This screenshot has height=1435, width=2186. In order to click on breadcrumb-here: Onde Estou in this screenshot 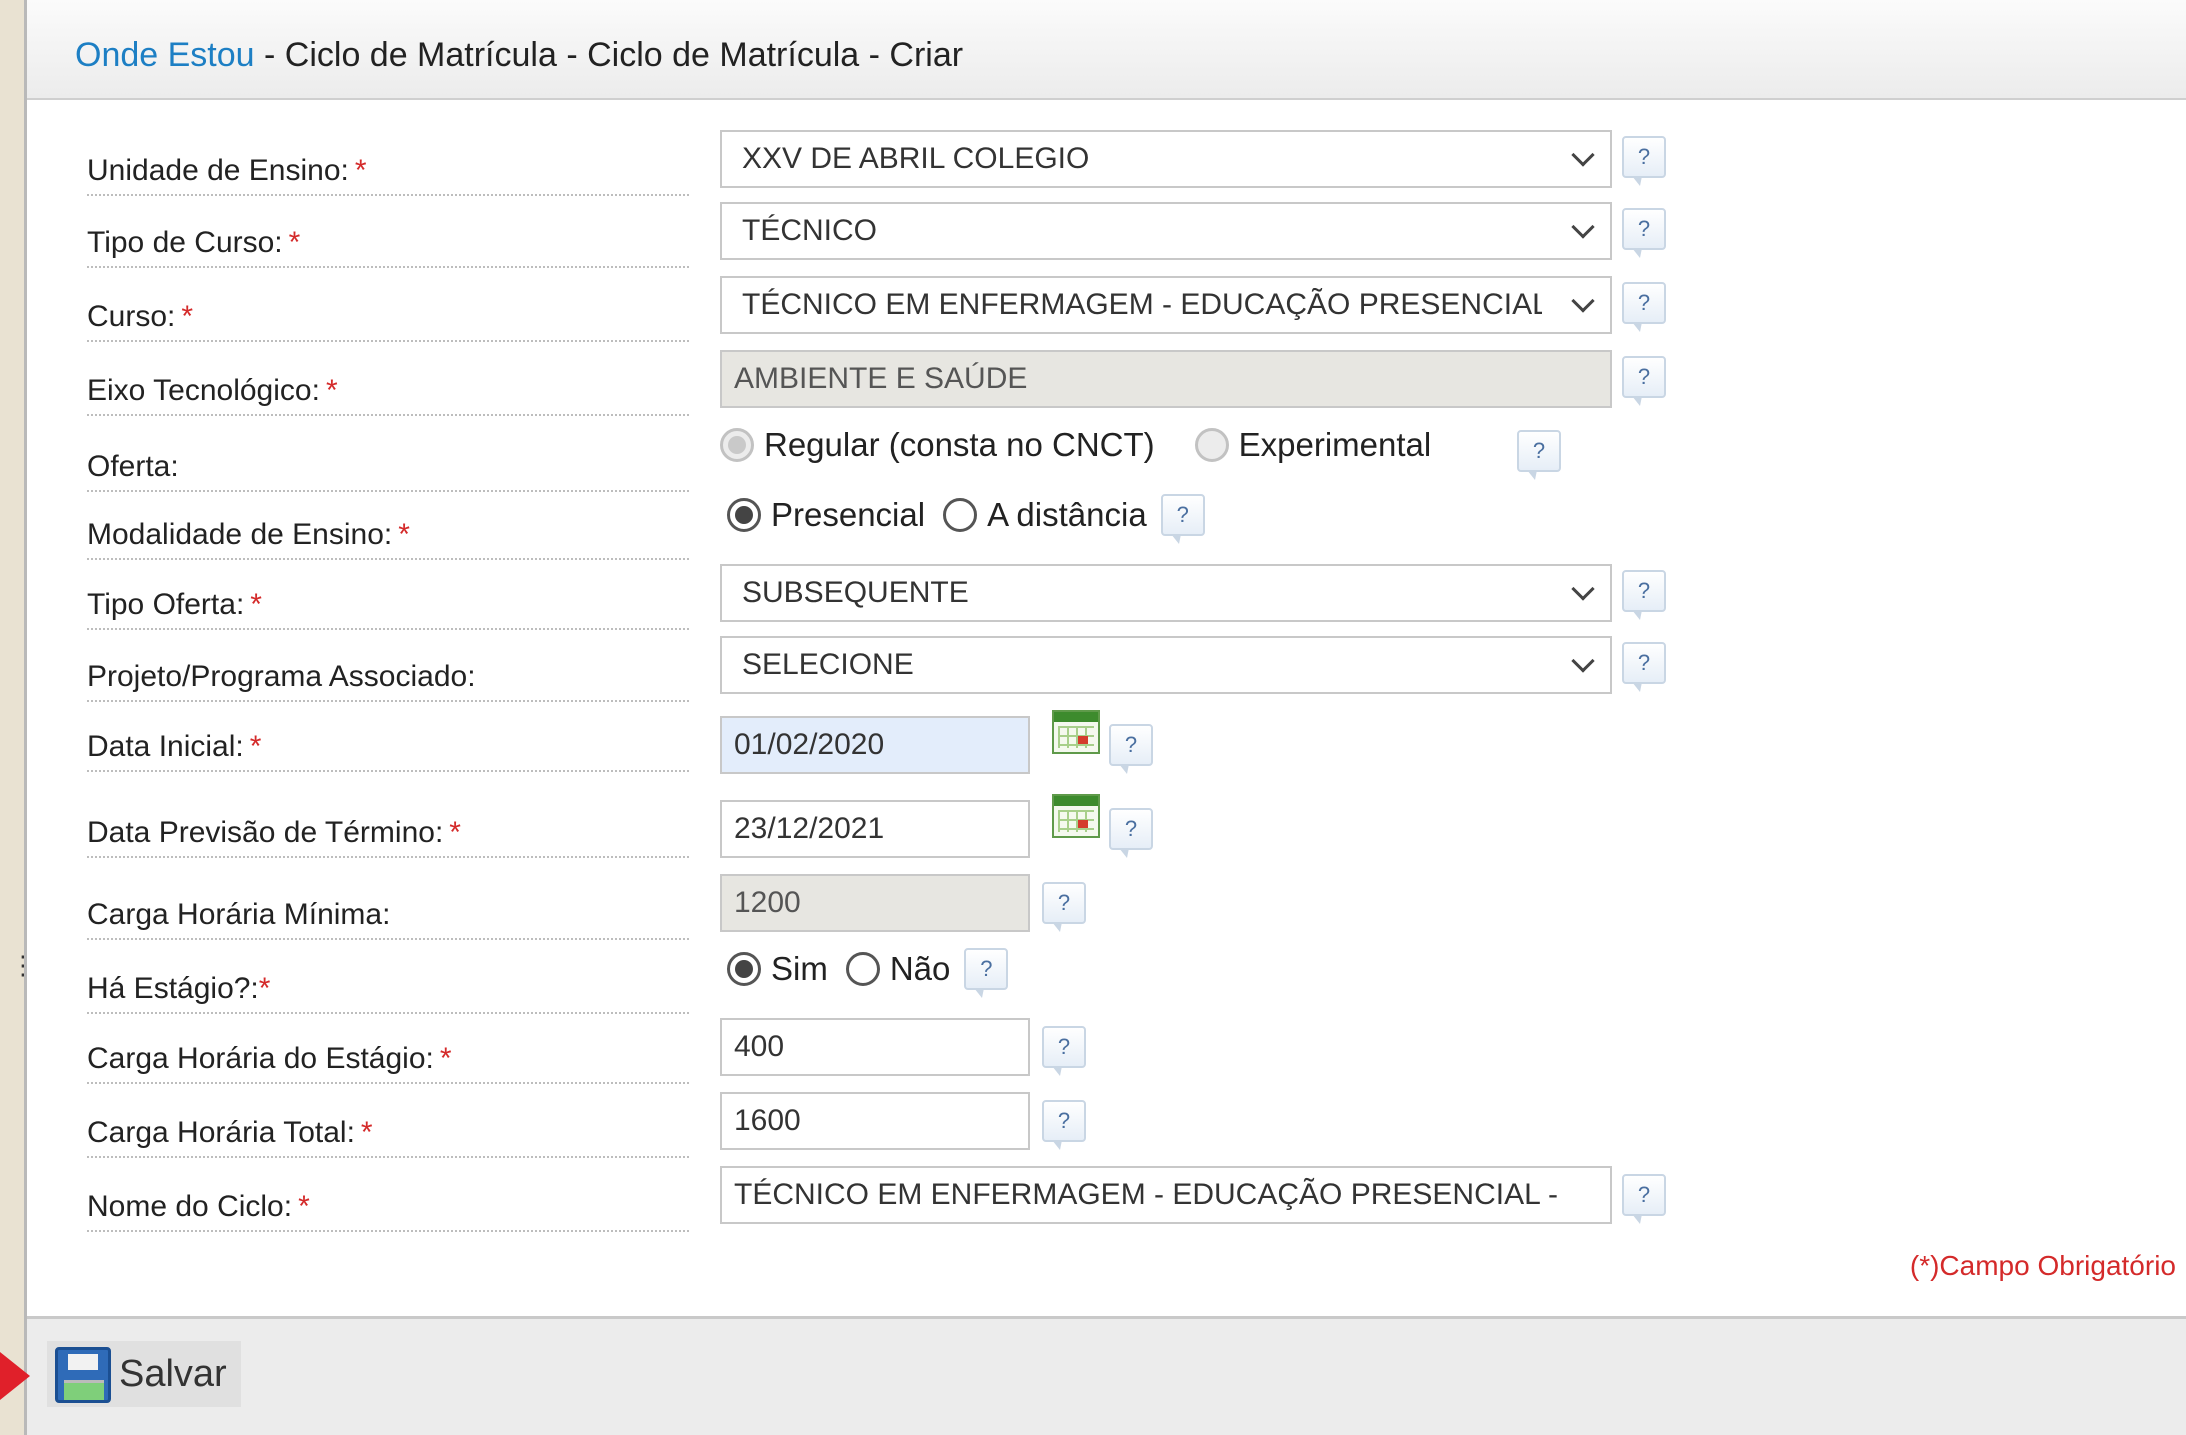, I will do `click(165, 55)`.